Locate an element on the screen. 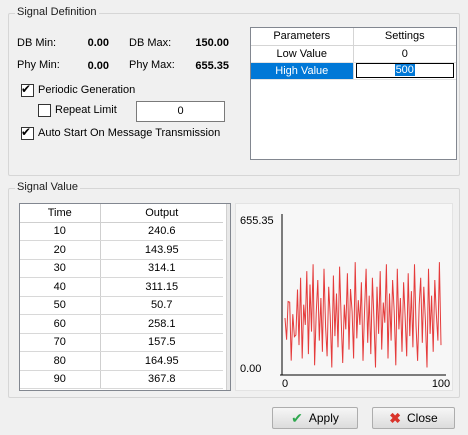 This screenshot has height=435, width=468. time-cell: 60 is located at coordinates (60, 324).